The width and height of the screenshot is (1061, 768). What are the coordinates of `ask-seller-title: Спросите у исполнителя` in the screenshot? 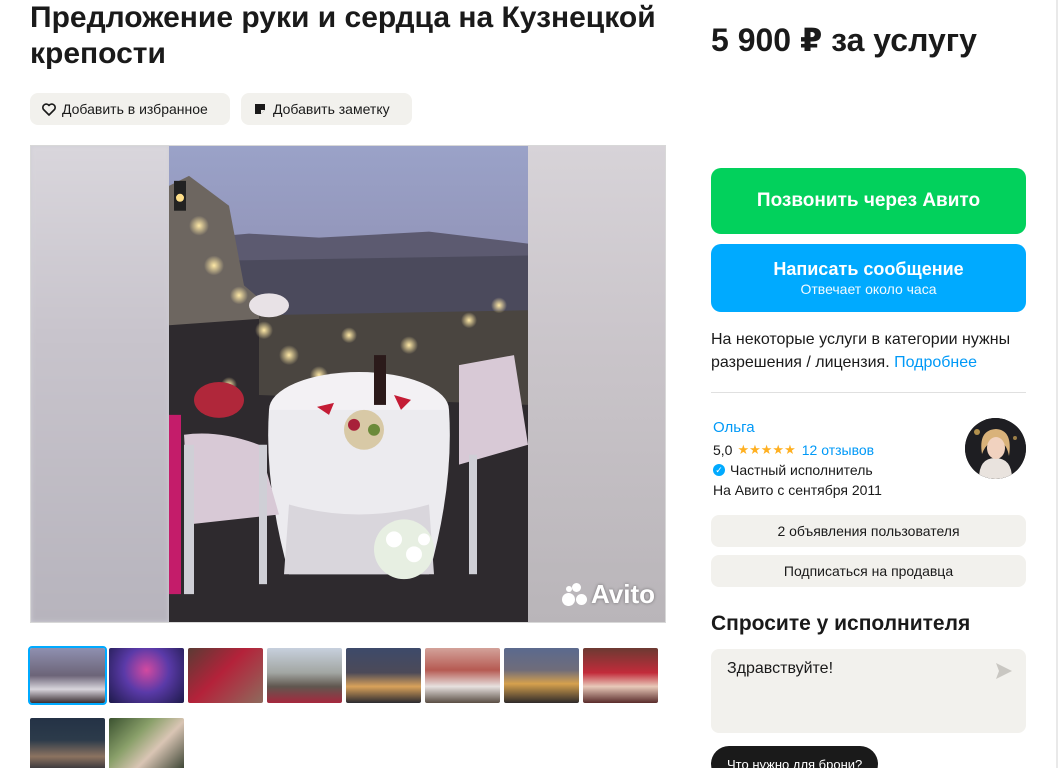 It's located at (841, 623).